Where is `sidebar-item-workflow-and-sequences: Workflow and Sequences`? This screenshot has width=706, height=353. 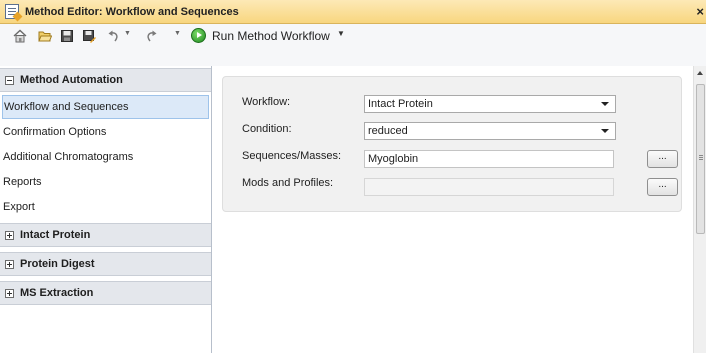 sidebar-item-workflow-and-sequences: Workflow and Sequences is located at coordinates (105, 107).